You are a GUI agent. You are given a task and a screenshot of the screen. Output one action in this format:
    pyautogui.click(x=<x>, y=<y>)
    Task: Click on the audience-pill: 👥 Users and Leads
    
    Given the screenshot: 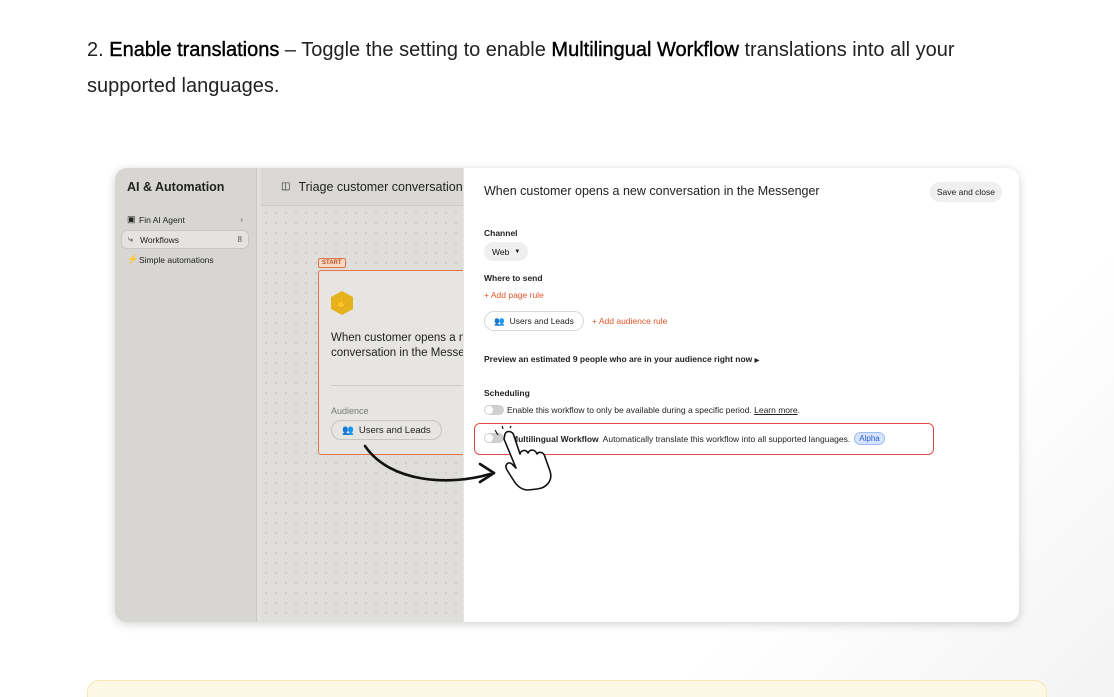 What is the action you would take?
    pyautogui.click(x=386, y=430)
    